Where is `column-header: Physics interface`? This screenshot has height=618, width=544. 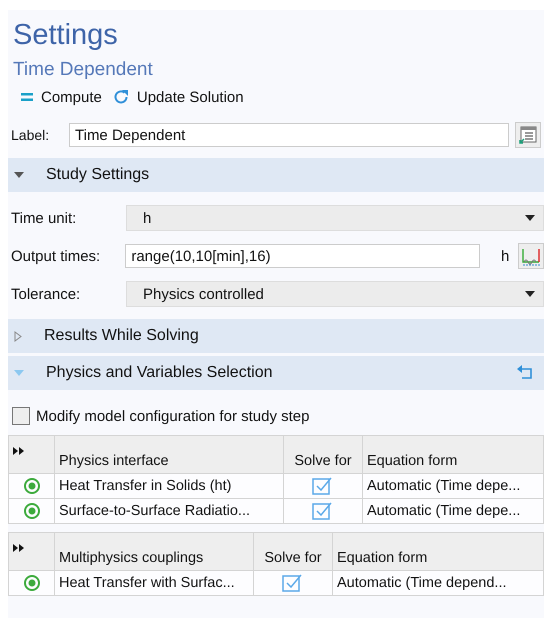 column-header: Physics interface is located at coordinates (169, 455).